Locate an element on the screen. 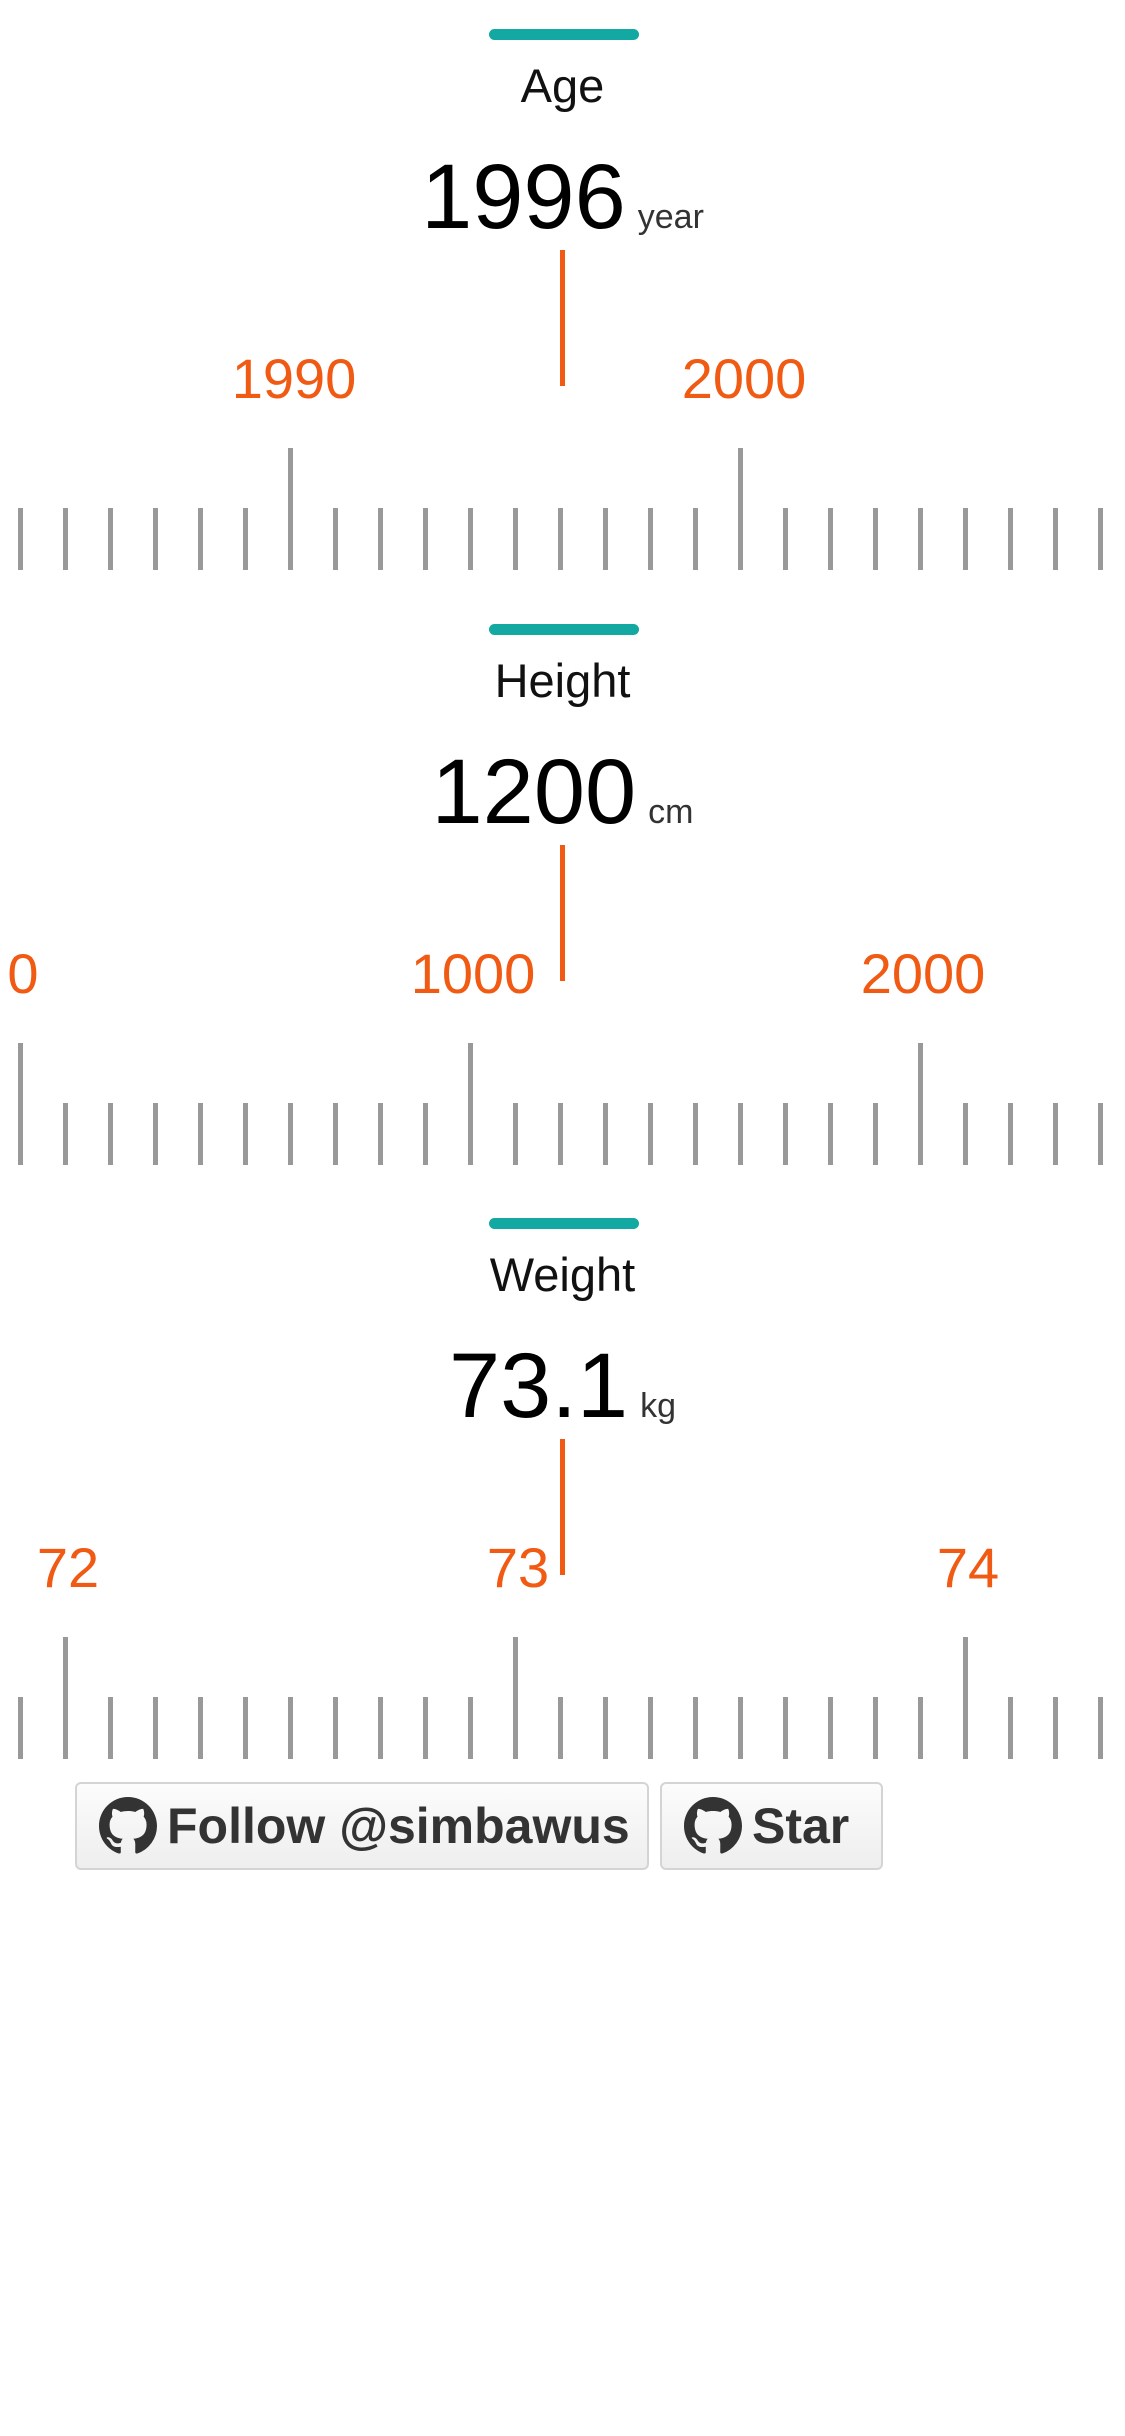  follow-button-label: Follow @simbawus is located at coordinates (398, 1826).